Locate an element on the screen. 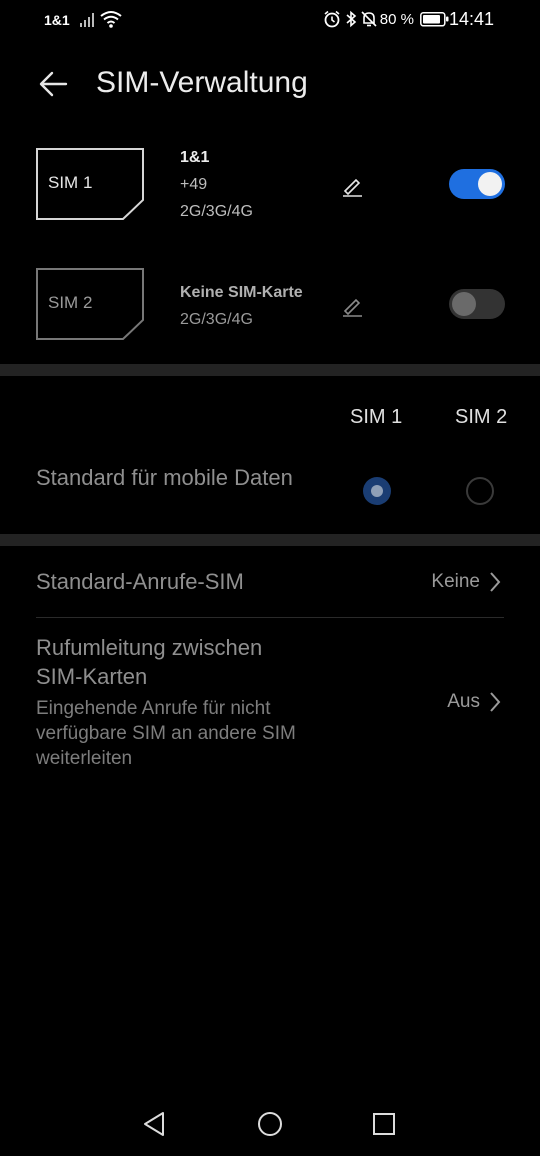  mute-icon is located at coordinates (369, 19).